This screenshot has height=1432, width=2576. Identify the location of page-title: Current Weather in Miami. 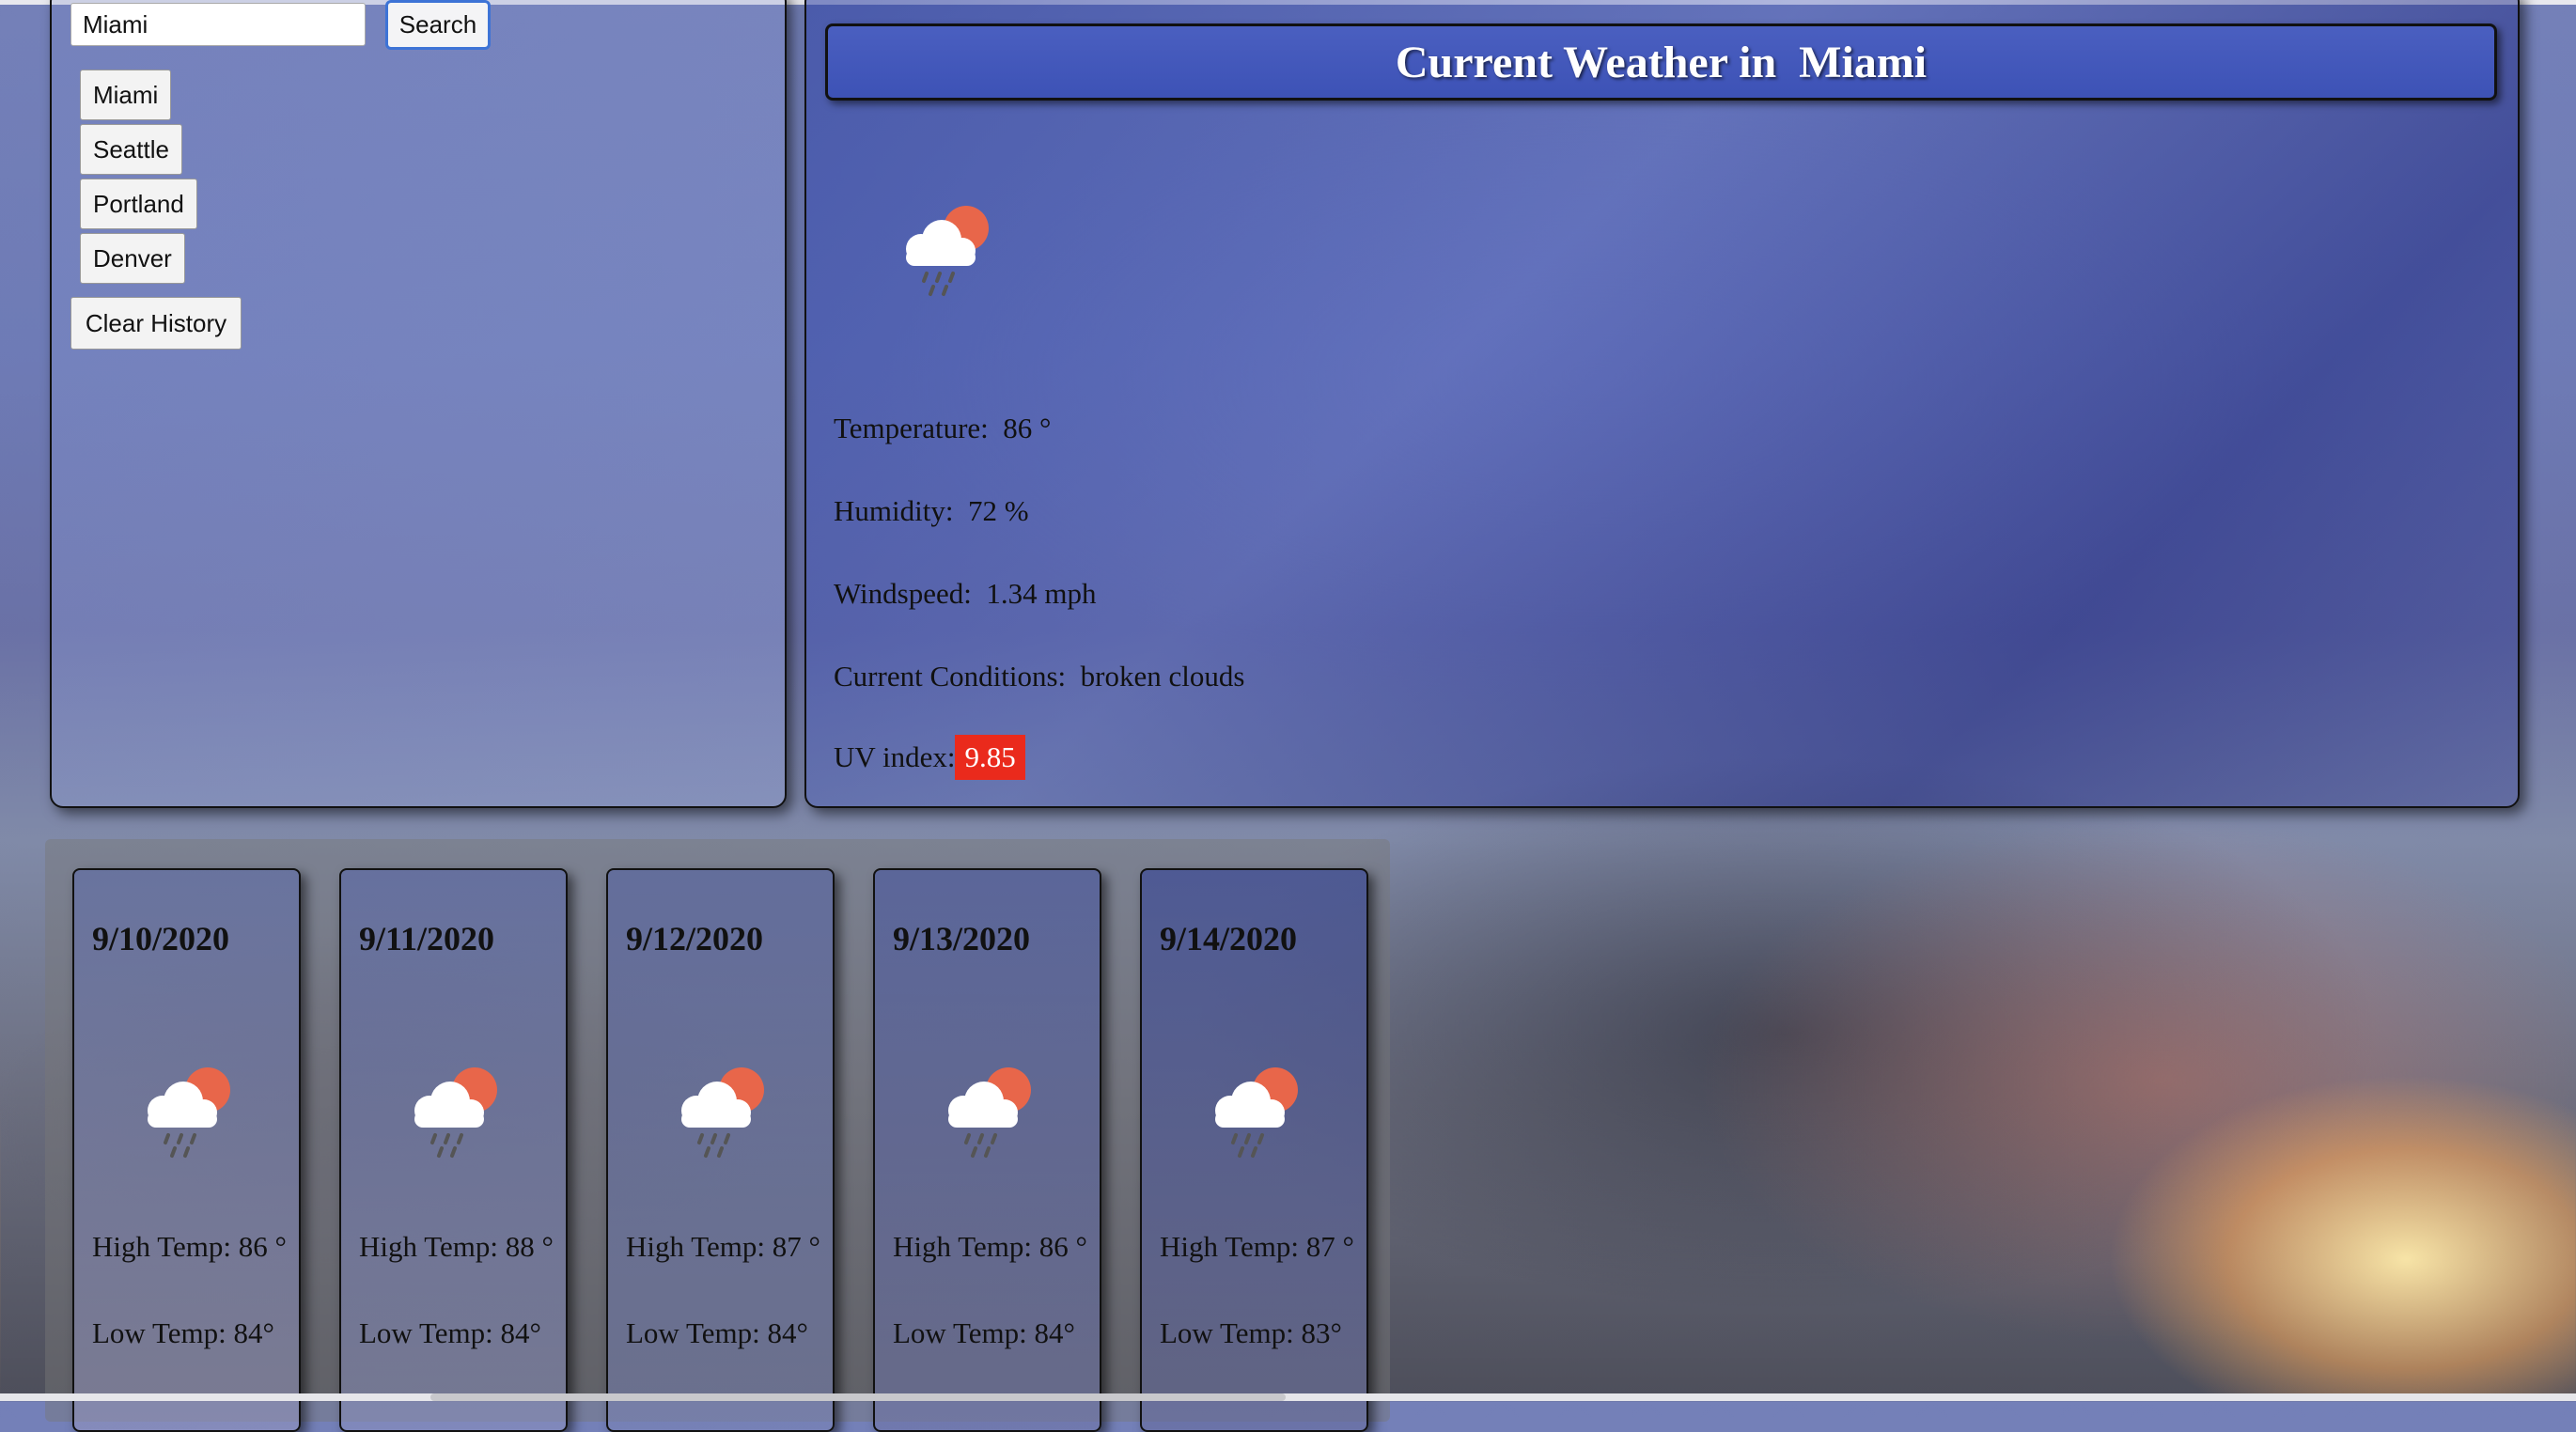
(1661, 62).